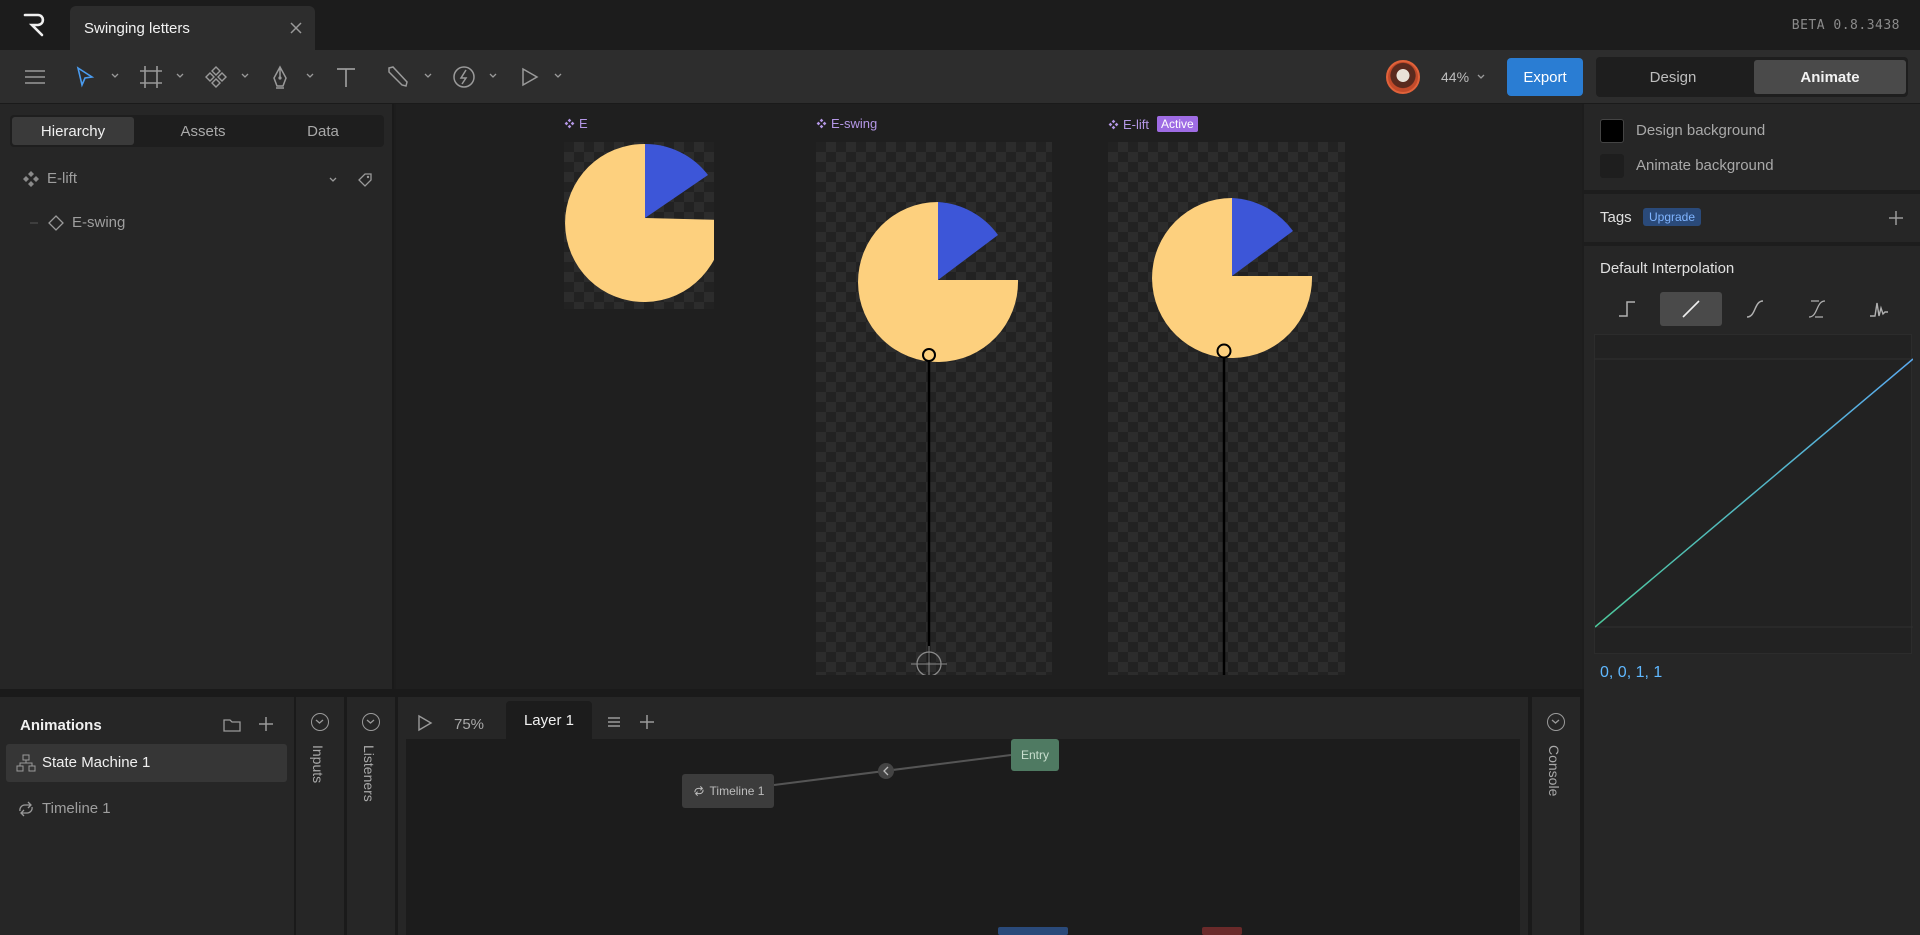  I want to click on console-panel: Console, so click(1556, 816).